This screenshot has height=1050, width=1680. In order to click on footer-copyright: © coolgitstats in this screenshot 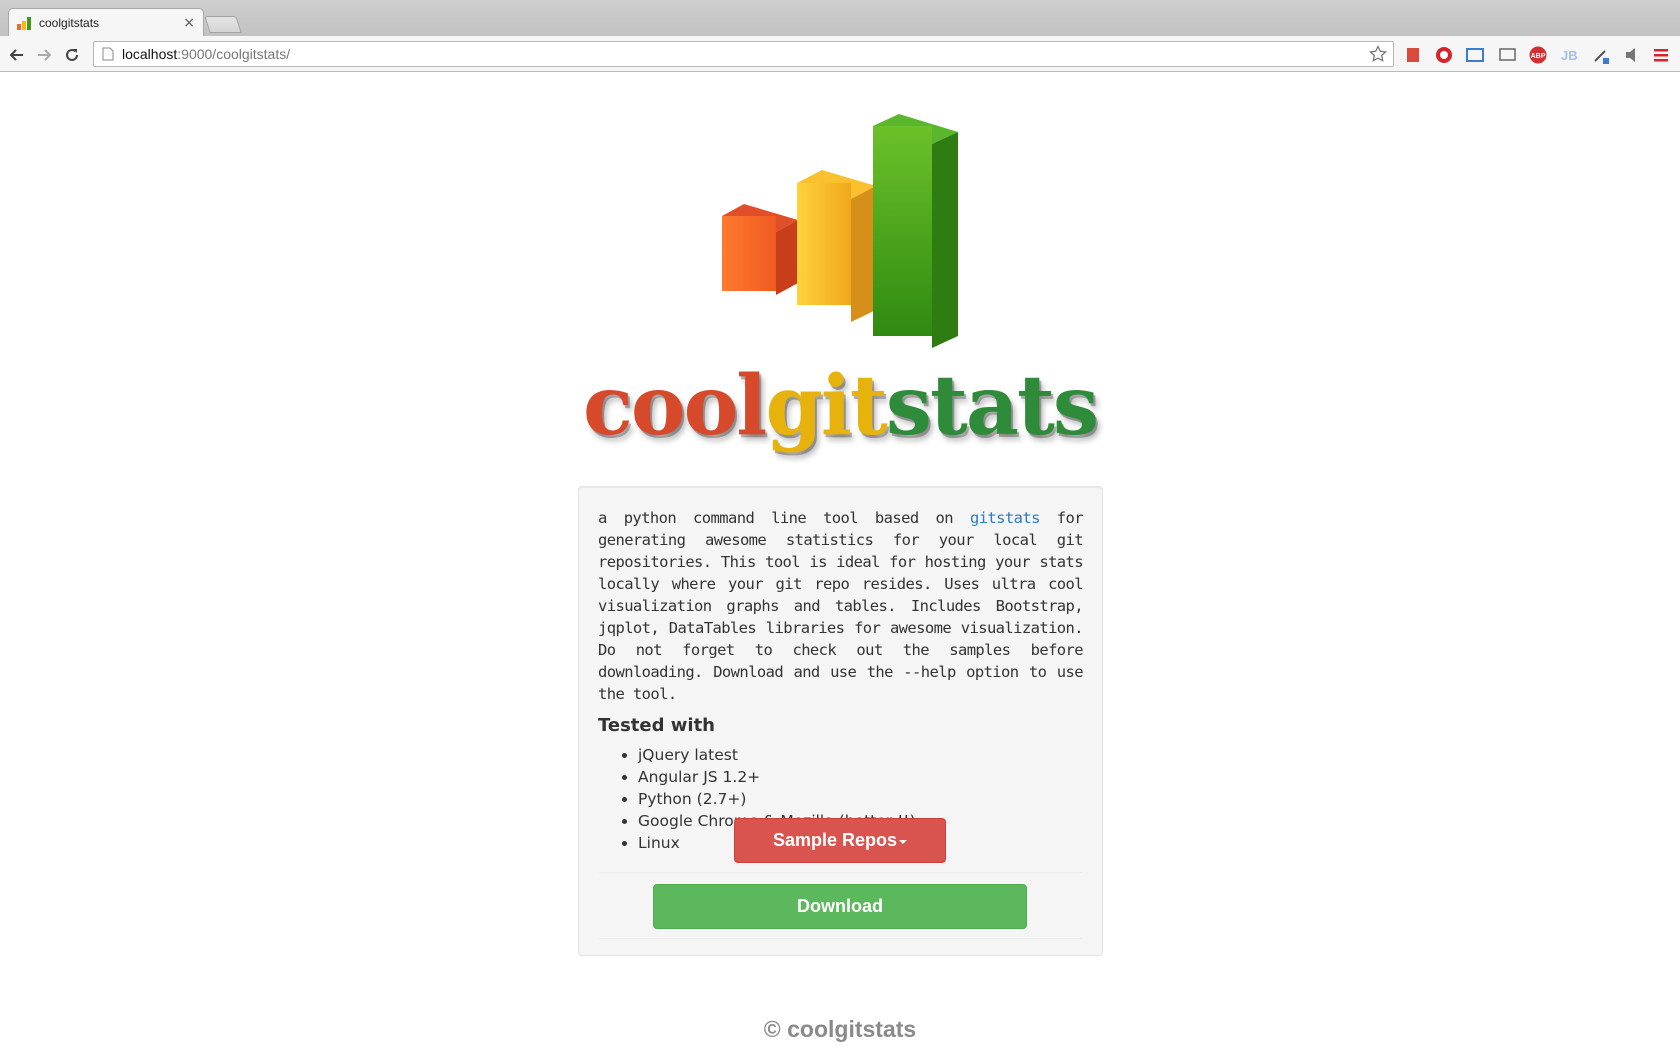, I will do `click(840, 1029)`.